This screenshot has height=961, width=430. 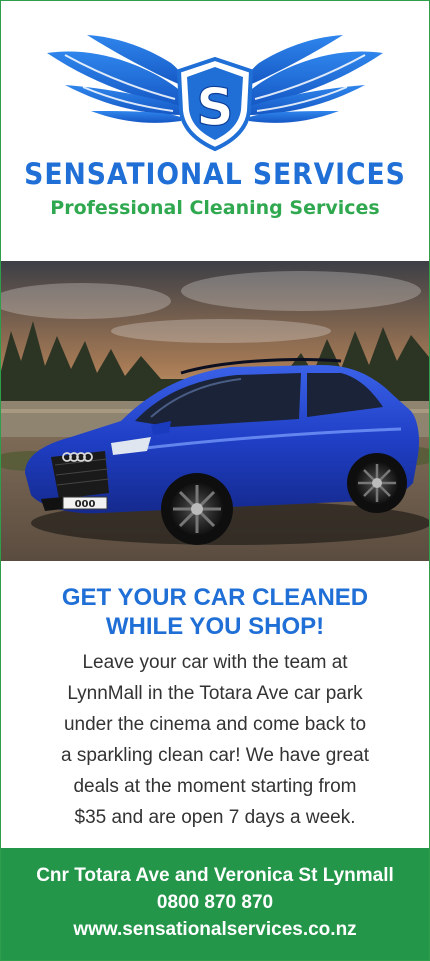 I want to click on license-plate: 000, so click(x=85, y=504).